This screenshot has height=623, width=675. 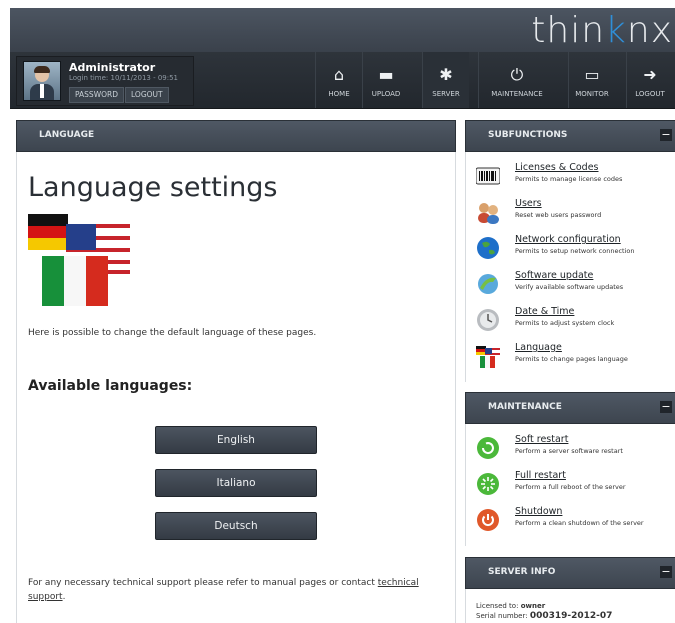 I want to click on users-icon, so click(x=488, y=213).